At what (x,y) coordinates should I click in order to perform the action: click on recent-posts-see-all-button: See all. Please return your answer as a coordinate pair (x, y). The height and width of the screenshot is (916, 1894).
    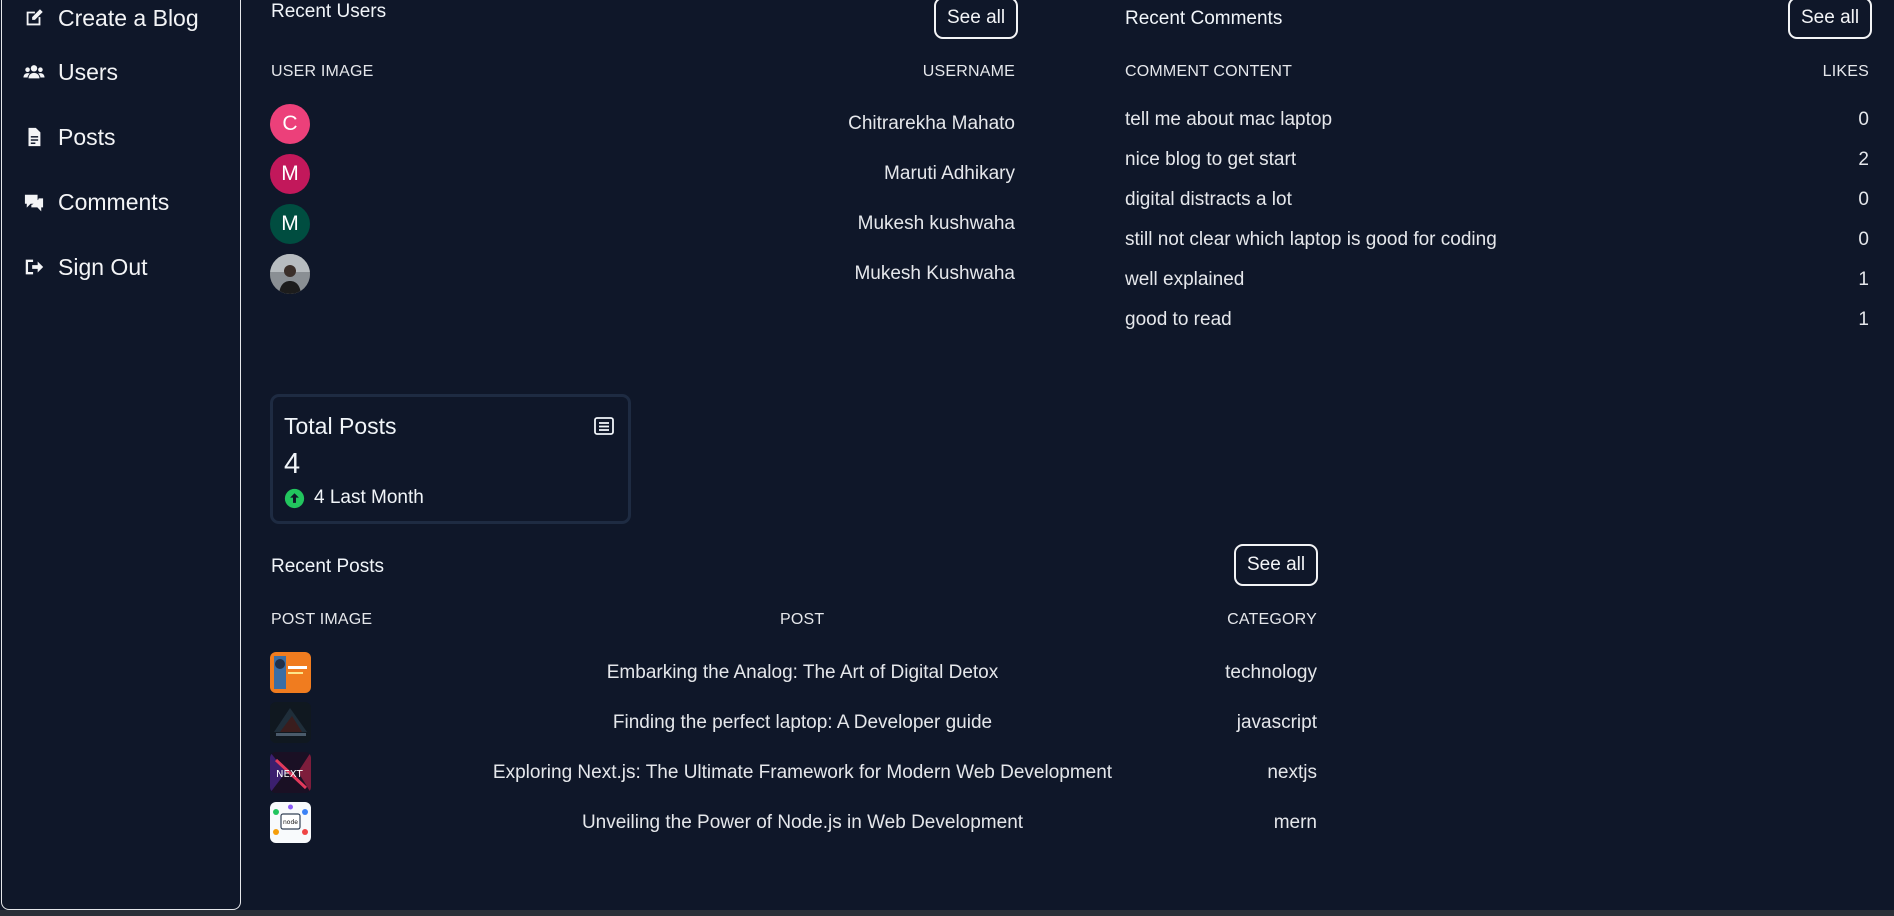
    Looking at the image, I should click on (1276, 565).